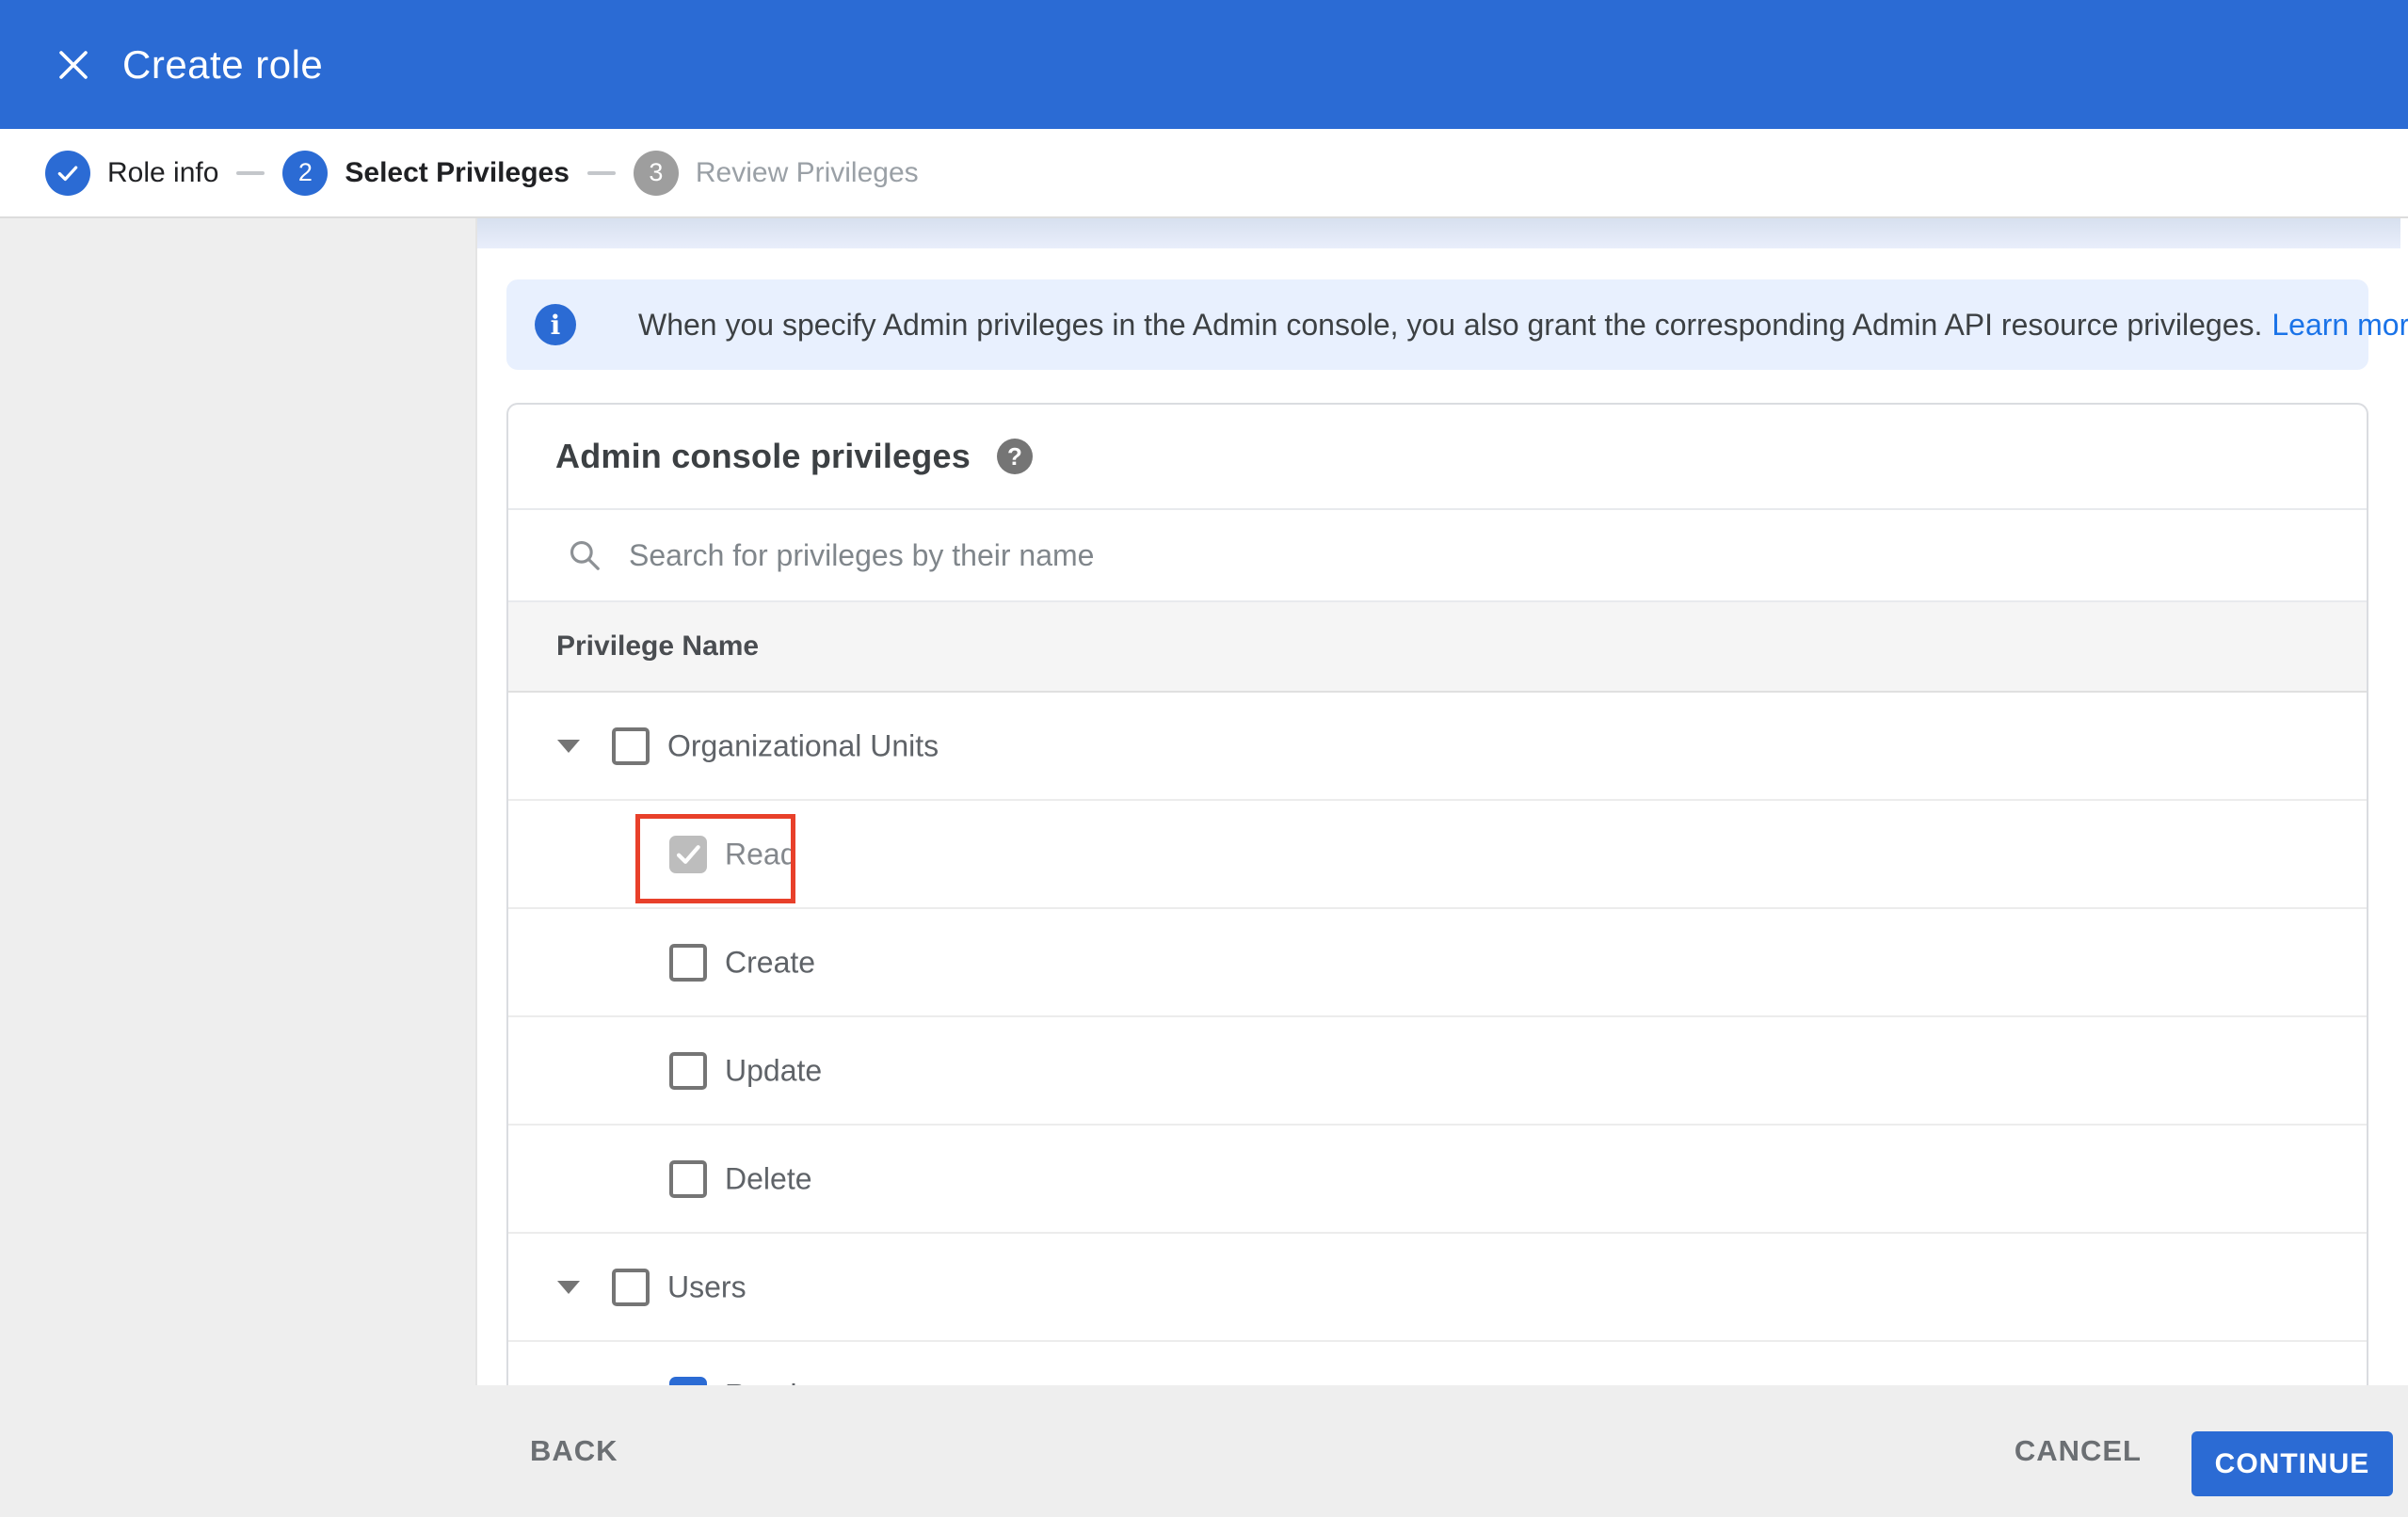 This screenshot has width=2408, height=1517. Describe the element at coordinates (631, 1287) in the screenshot. I see `checkbox-users` at that location.